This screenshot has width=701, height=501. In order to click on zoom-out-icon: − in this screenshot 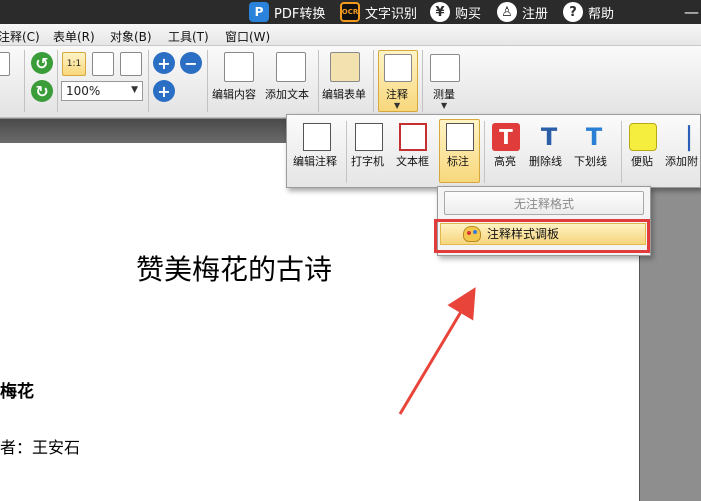, I will do `click(191, 63)`.